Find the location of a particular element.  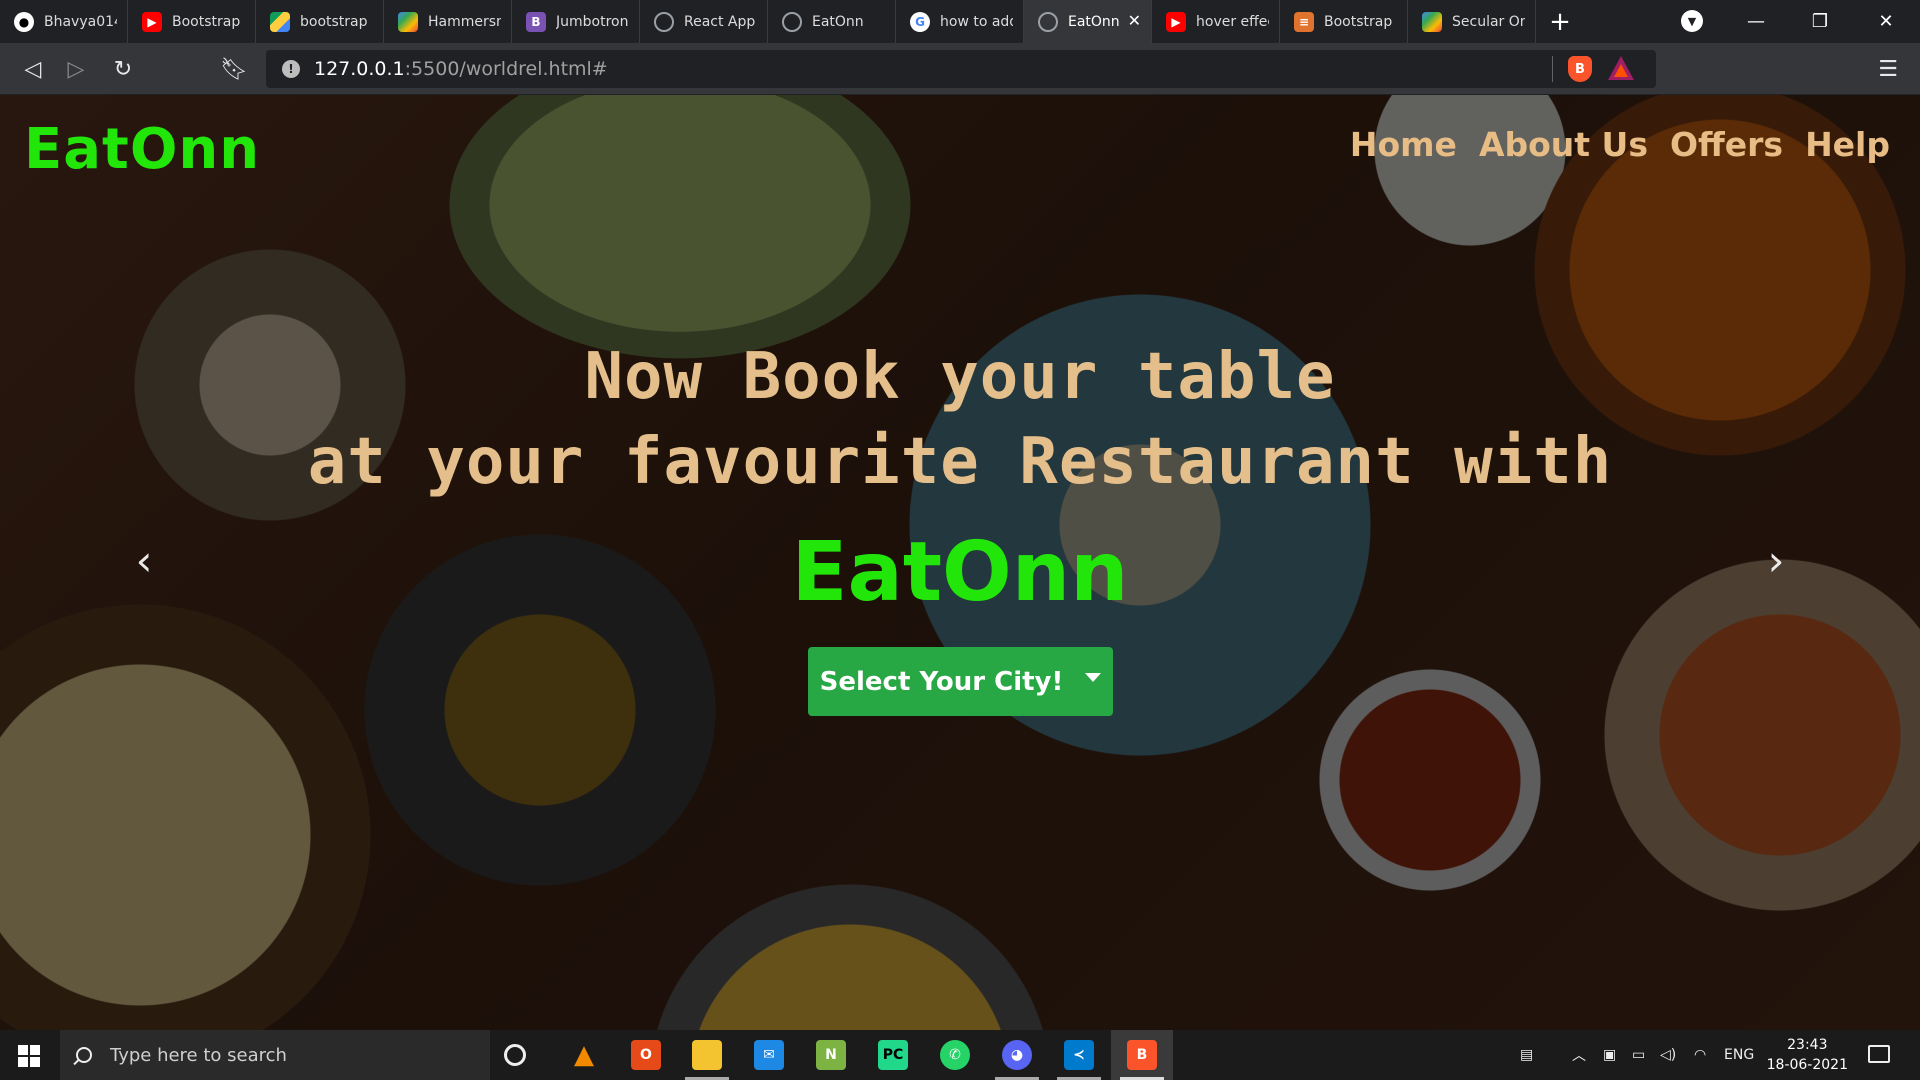

clock-date: 18-06-2021 is located at coordinates (1807, 1065).